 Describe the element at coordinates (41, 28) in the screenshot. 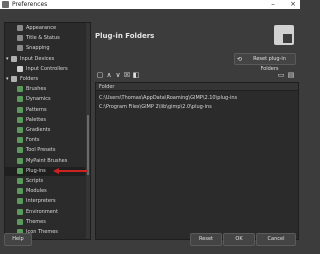

I see `sidebar-item-label: Appearance` at that location.